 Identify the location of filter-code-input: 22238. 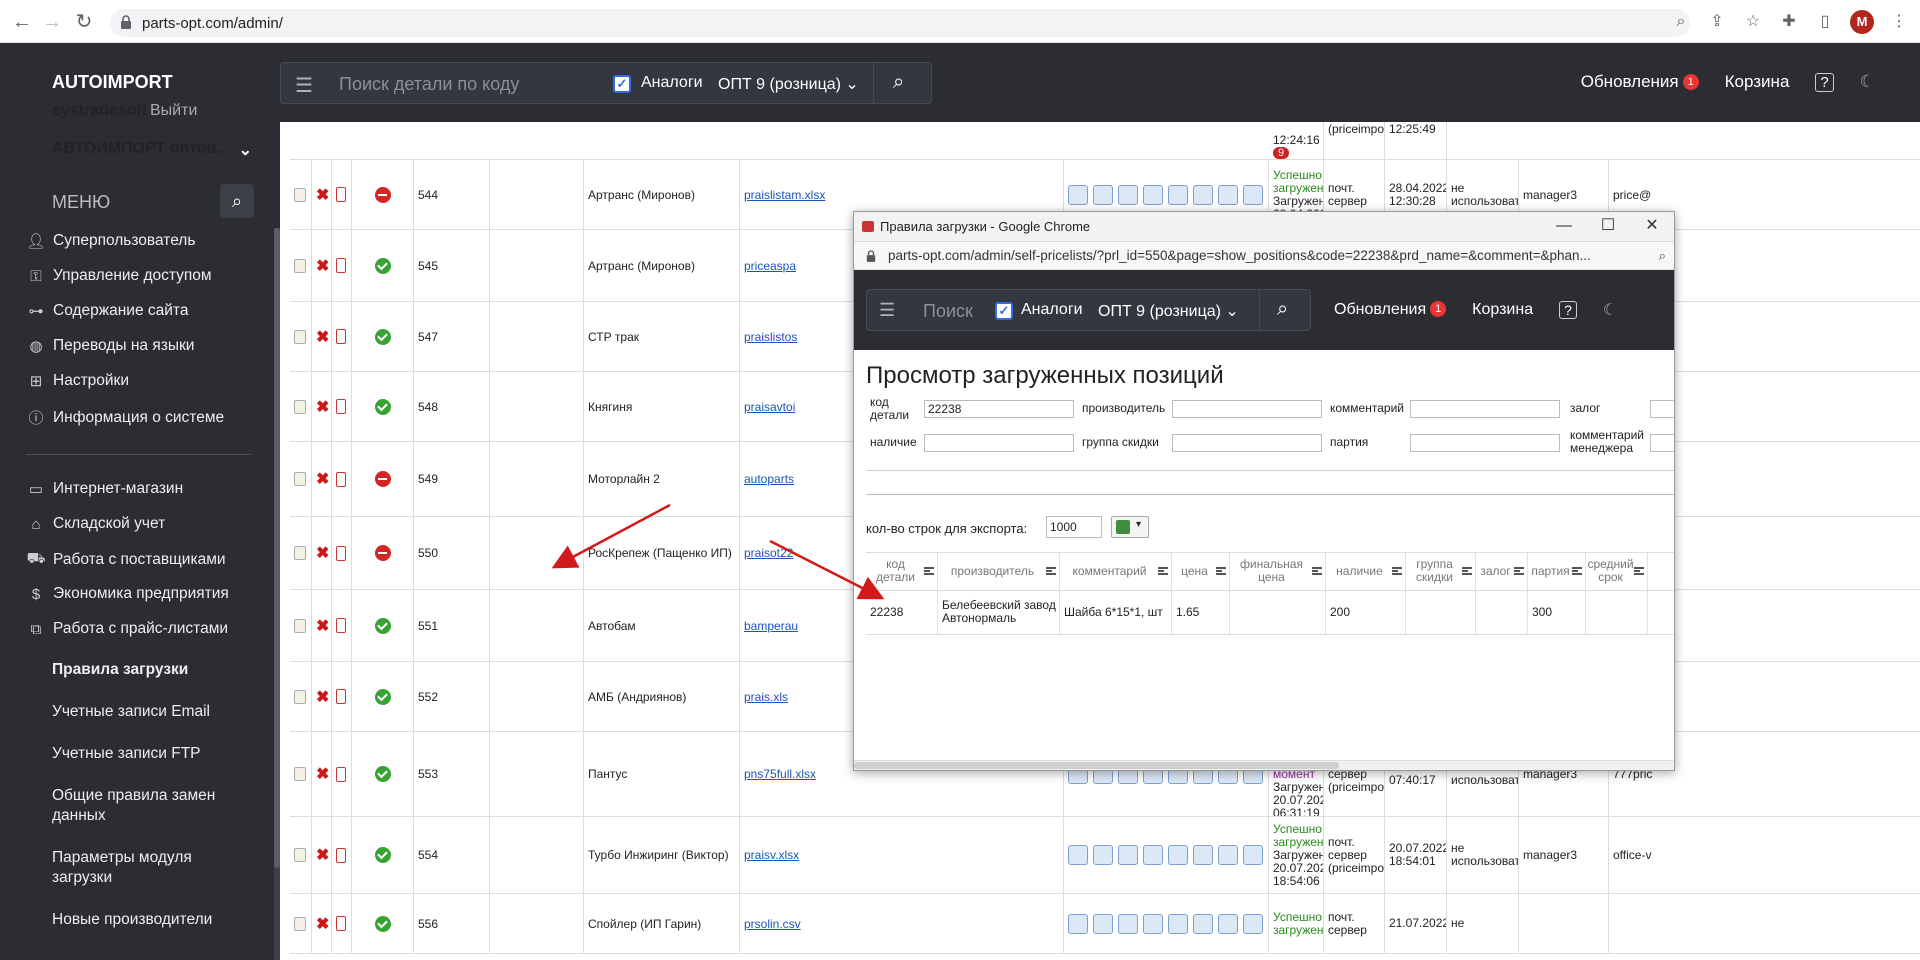
(999, 409).